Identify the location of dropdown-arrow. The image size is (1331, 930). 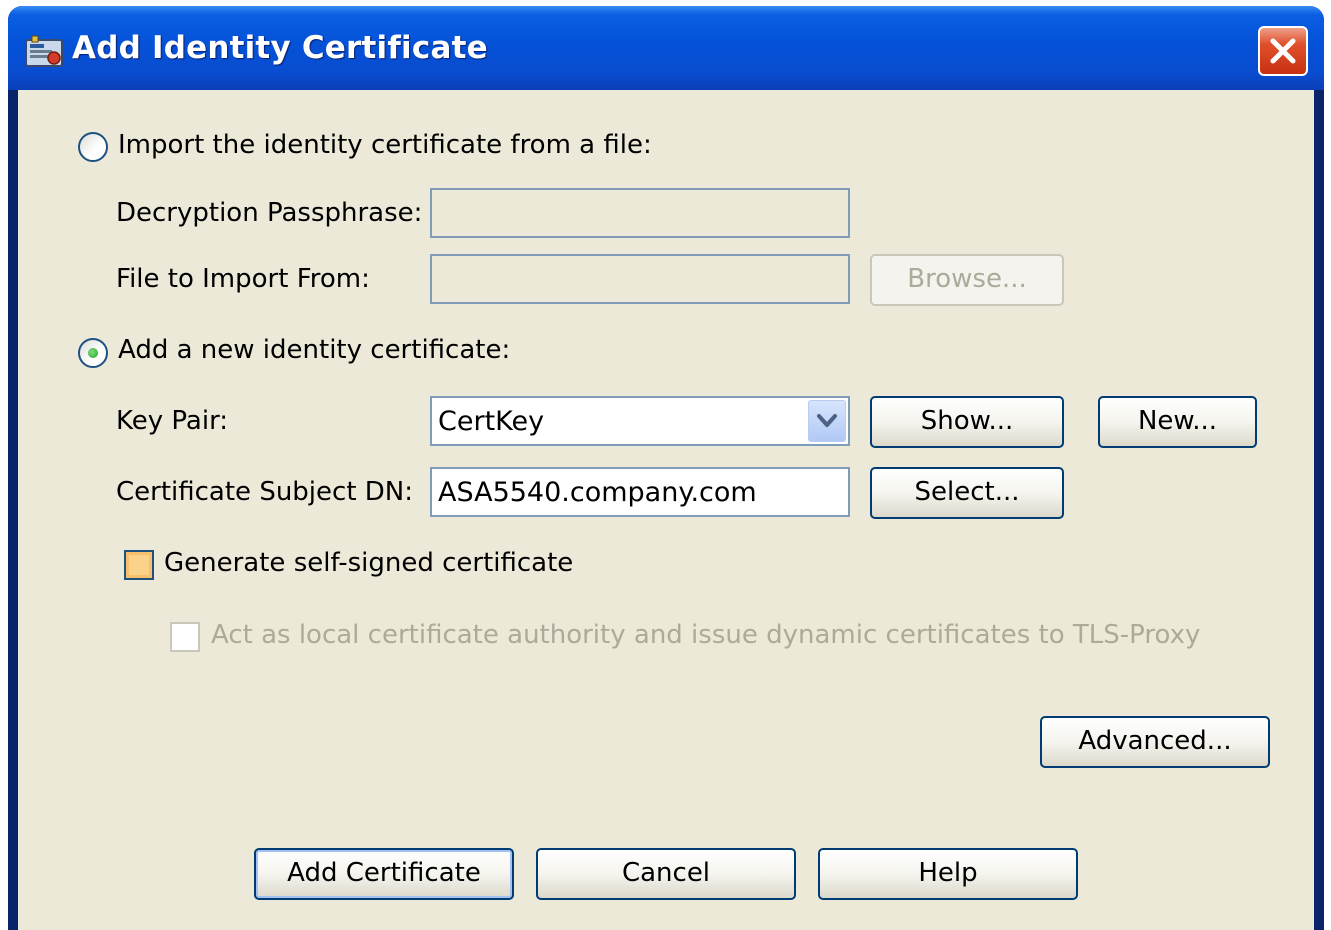
(827, 421).